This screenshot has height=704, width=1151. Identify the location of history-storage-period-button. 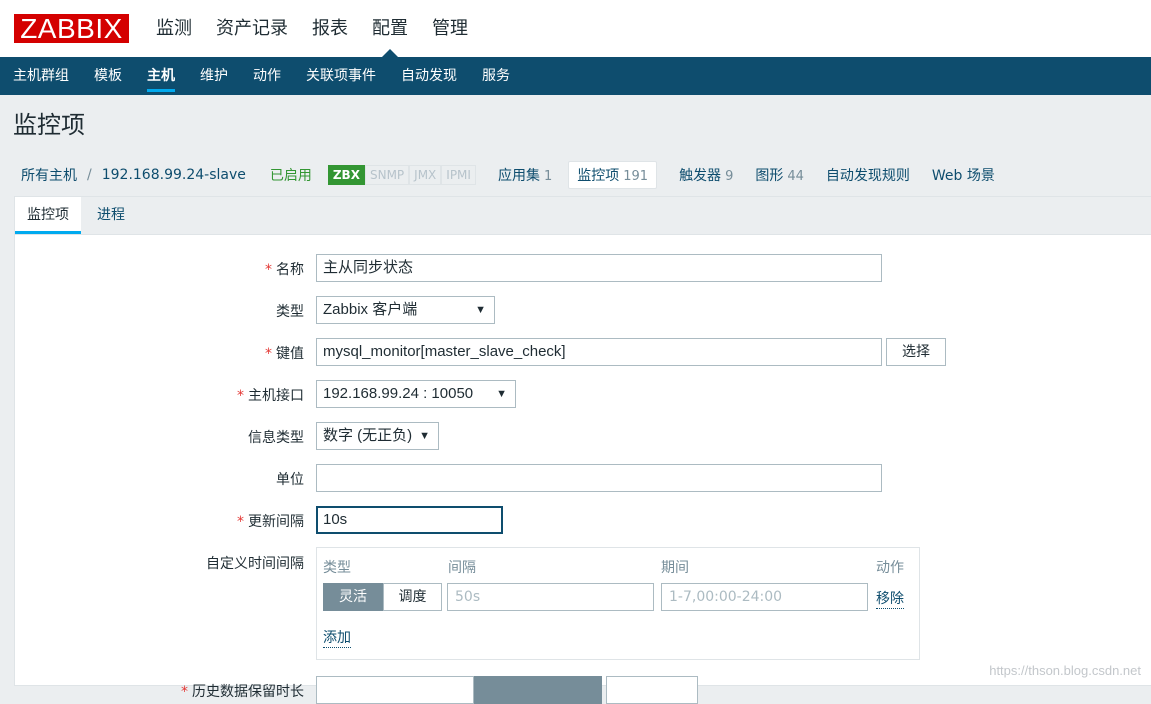
(538, 690).